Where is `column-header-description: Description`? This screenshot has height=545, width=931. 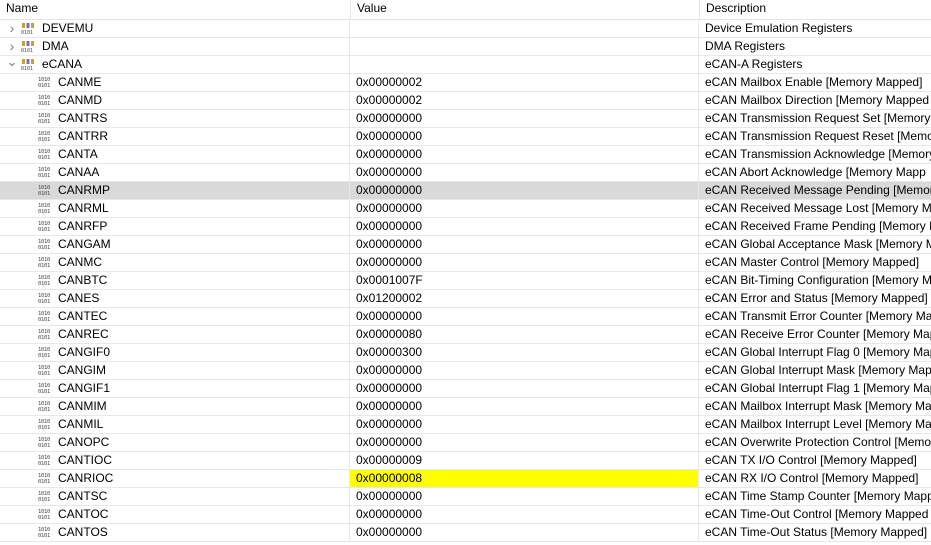
column-header-description: Description is located at coordinates (815, 9).